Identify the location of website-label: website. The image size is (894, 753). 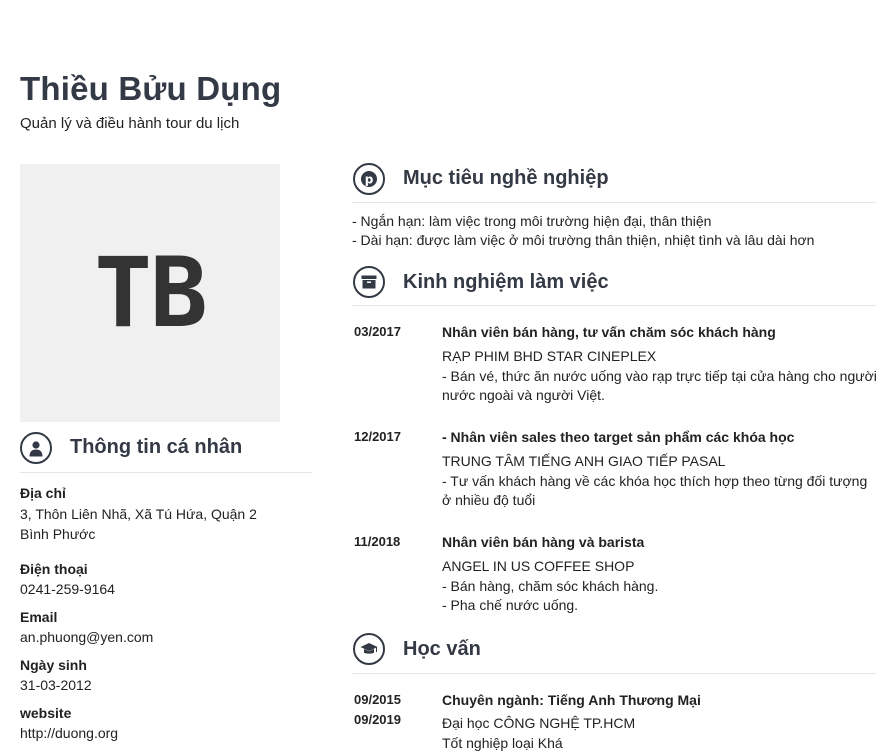
(46, 713).